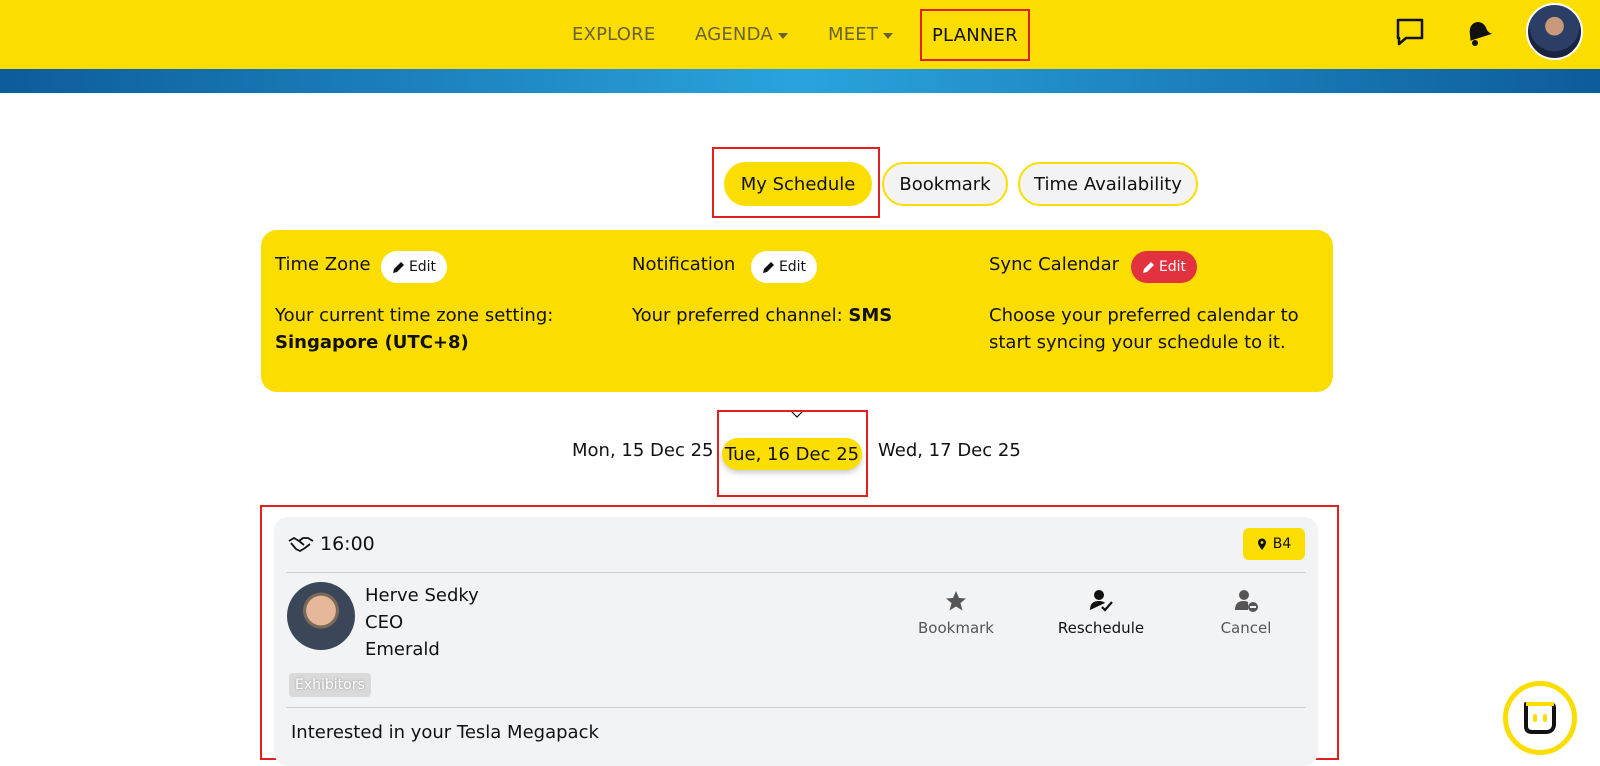 Image resolution: width=1600 pixels, height=766 pixels. What do you see at coordinates (1410, 32) in the screenshot?
I see `chat-icon` at bounding box center [1410, 32].